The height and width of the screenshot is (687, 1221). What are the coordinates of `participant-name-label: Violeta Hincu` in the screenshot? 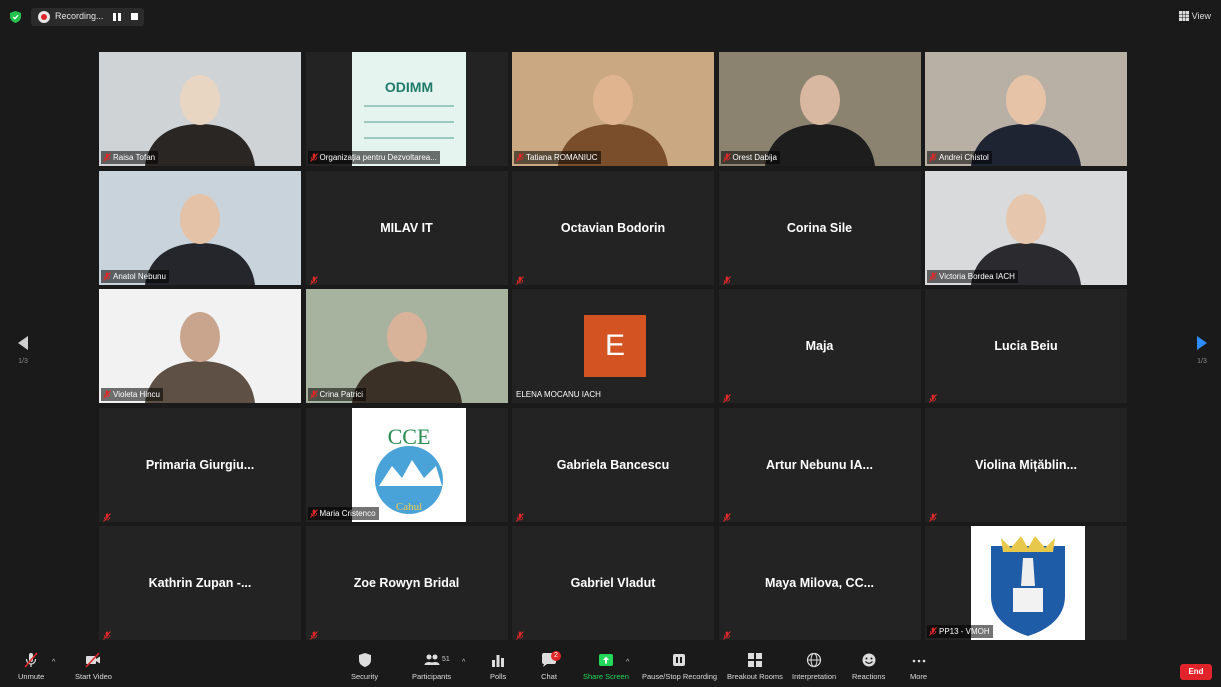 It's located at (132, 394).